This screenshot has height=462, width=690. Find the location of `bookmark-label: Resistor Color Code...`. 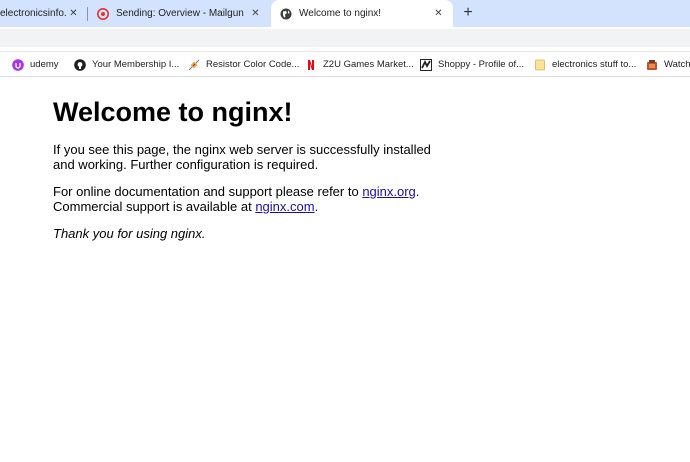

bookmark-label: Resistor Color Code... is located at coordinates (253, 64).